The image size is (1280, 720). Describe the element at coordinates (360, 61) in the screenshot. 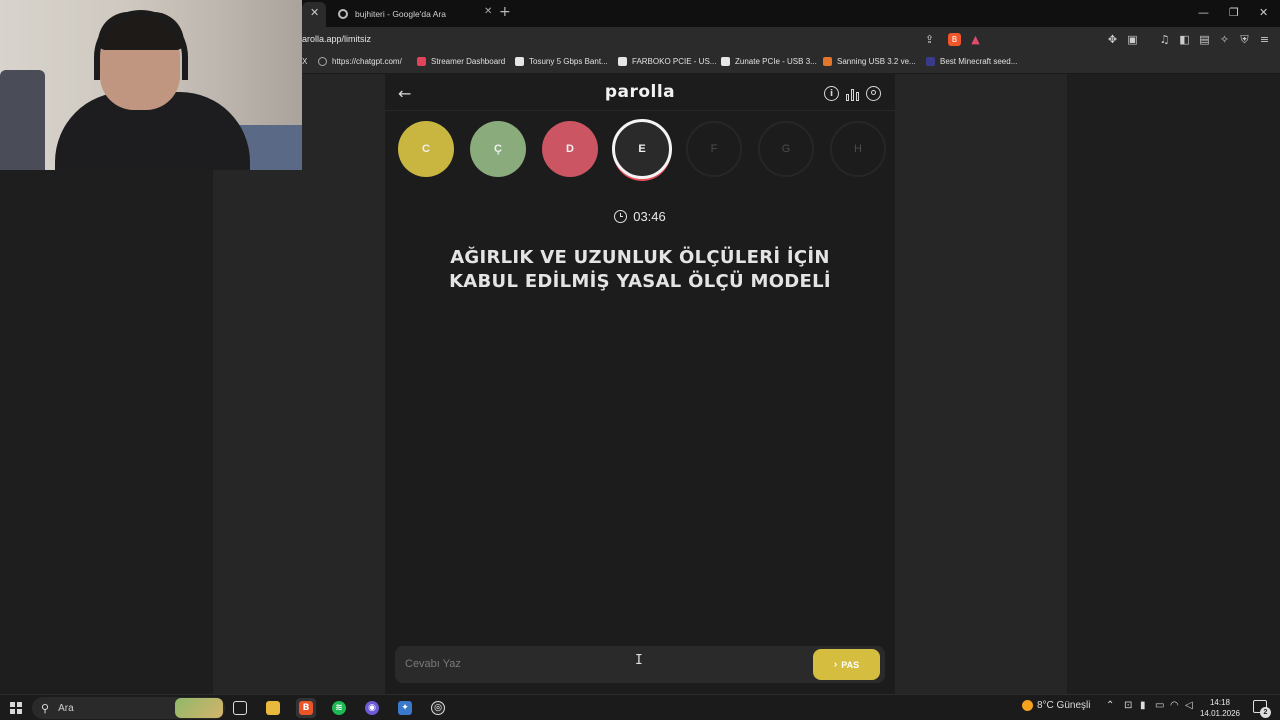

I see `bookmark-item: https://chatgpt.com/` at that location.